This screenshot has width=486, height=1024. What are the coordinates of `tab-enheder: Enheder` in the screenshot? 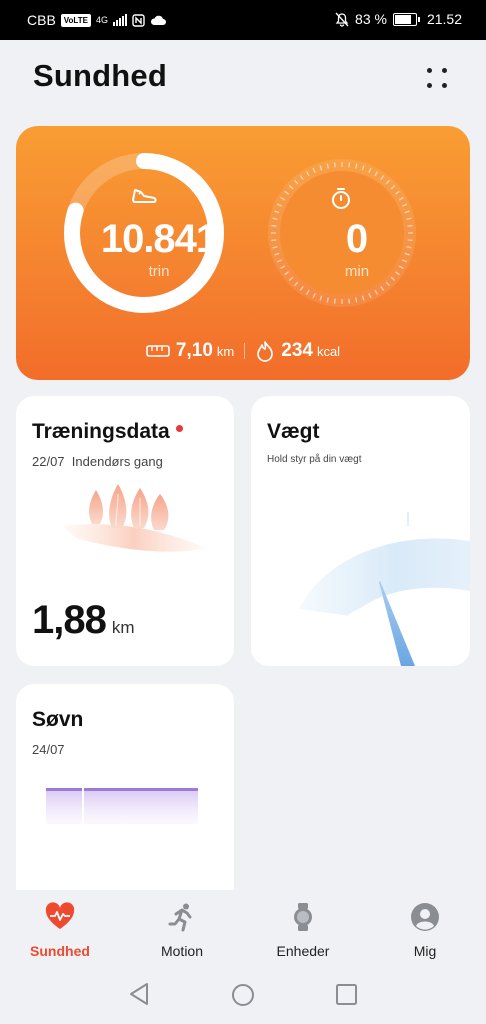 It's located at (303, 930).